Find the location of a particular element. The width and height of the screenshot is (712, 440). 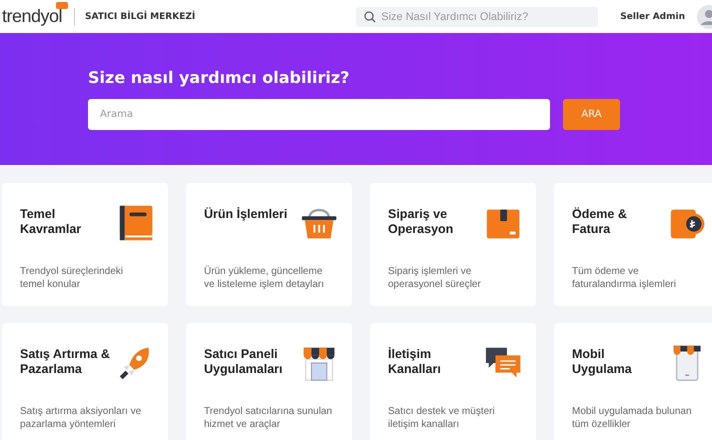

card-title: Ödeme & Fatura is located at coordinates (600, 222).